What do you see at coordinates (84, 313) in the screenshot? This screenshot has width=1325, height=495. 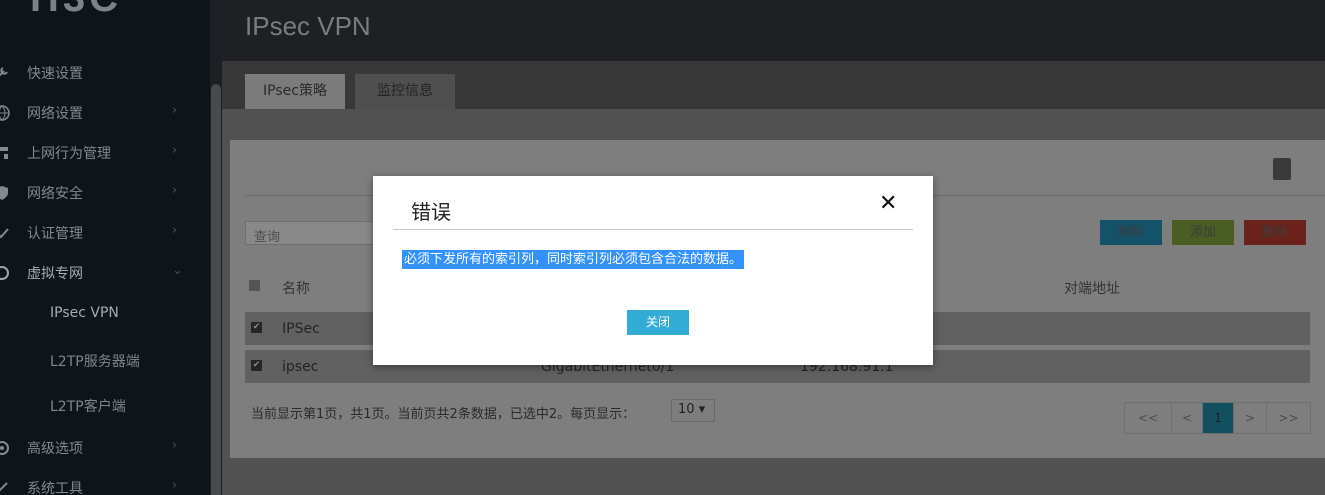 I see `sidebar-subitem-ipsec-vpn: IPsec VPN` at bounding box center [84, 313].